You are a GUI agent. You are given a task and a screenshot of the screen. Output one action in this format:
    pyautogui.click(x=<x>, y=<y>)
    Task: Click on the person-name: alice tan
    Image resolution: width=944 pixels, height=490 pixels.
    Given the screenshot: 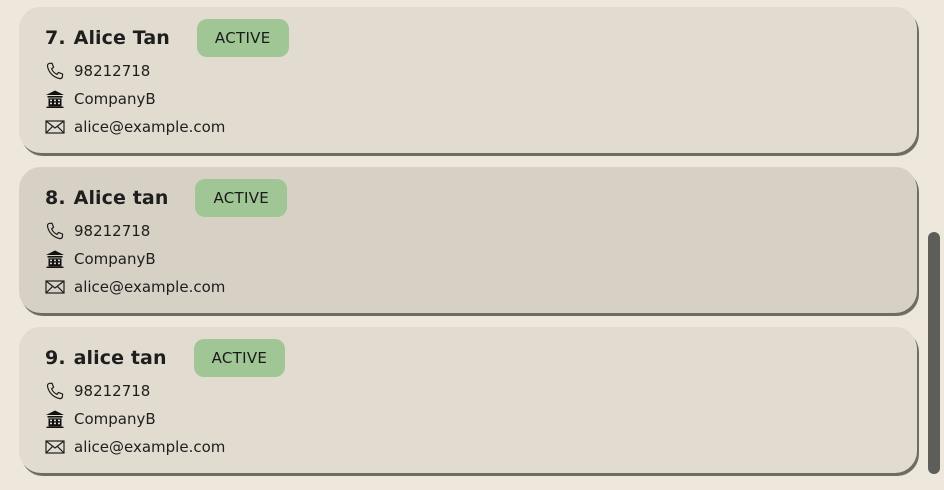 What is the action you would take?
    pyautogui.click(x=120, y=358)
    